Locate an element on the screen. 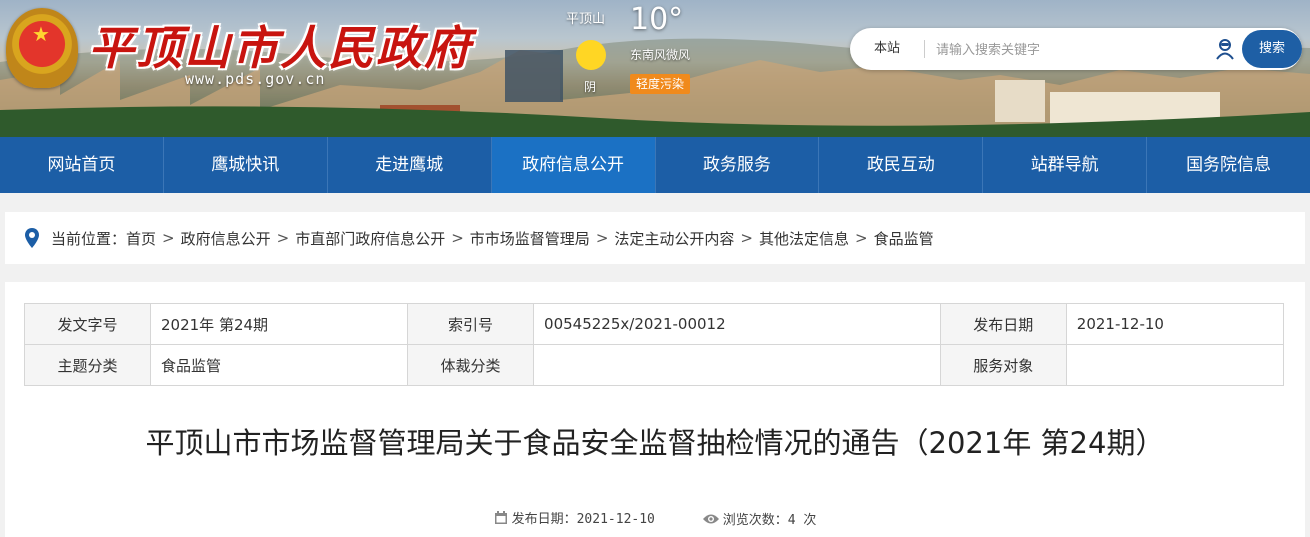  location-pin-icon is located at coordinates (32, 238).